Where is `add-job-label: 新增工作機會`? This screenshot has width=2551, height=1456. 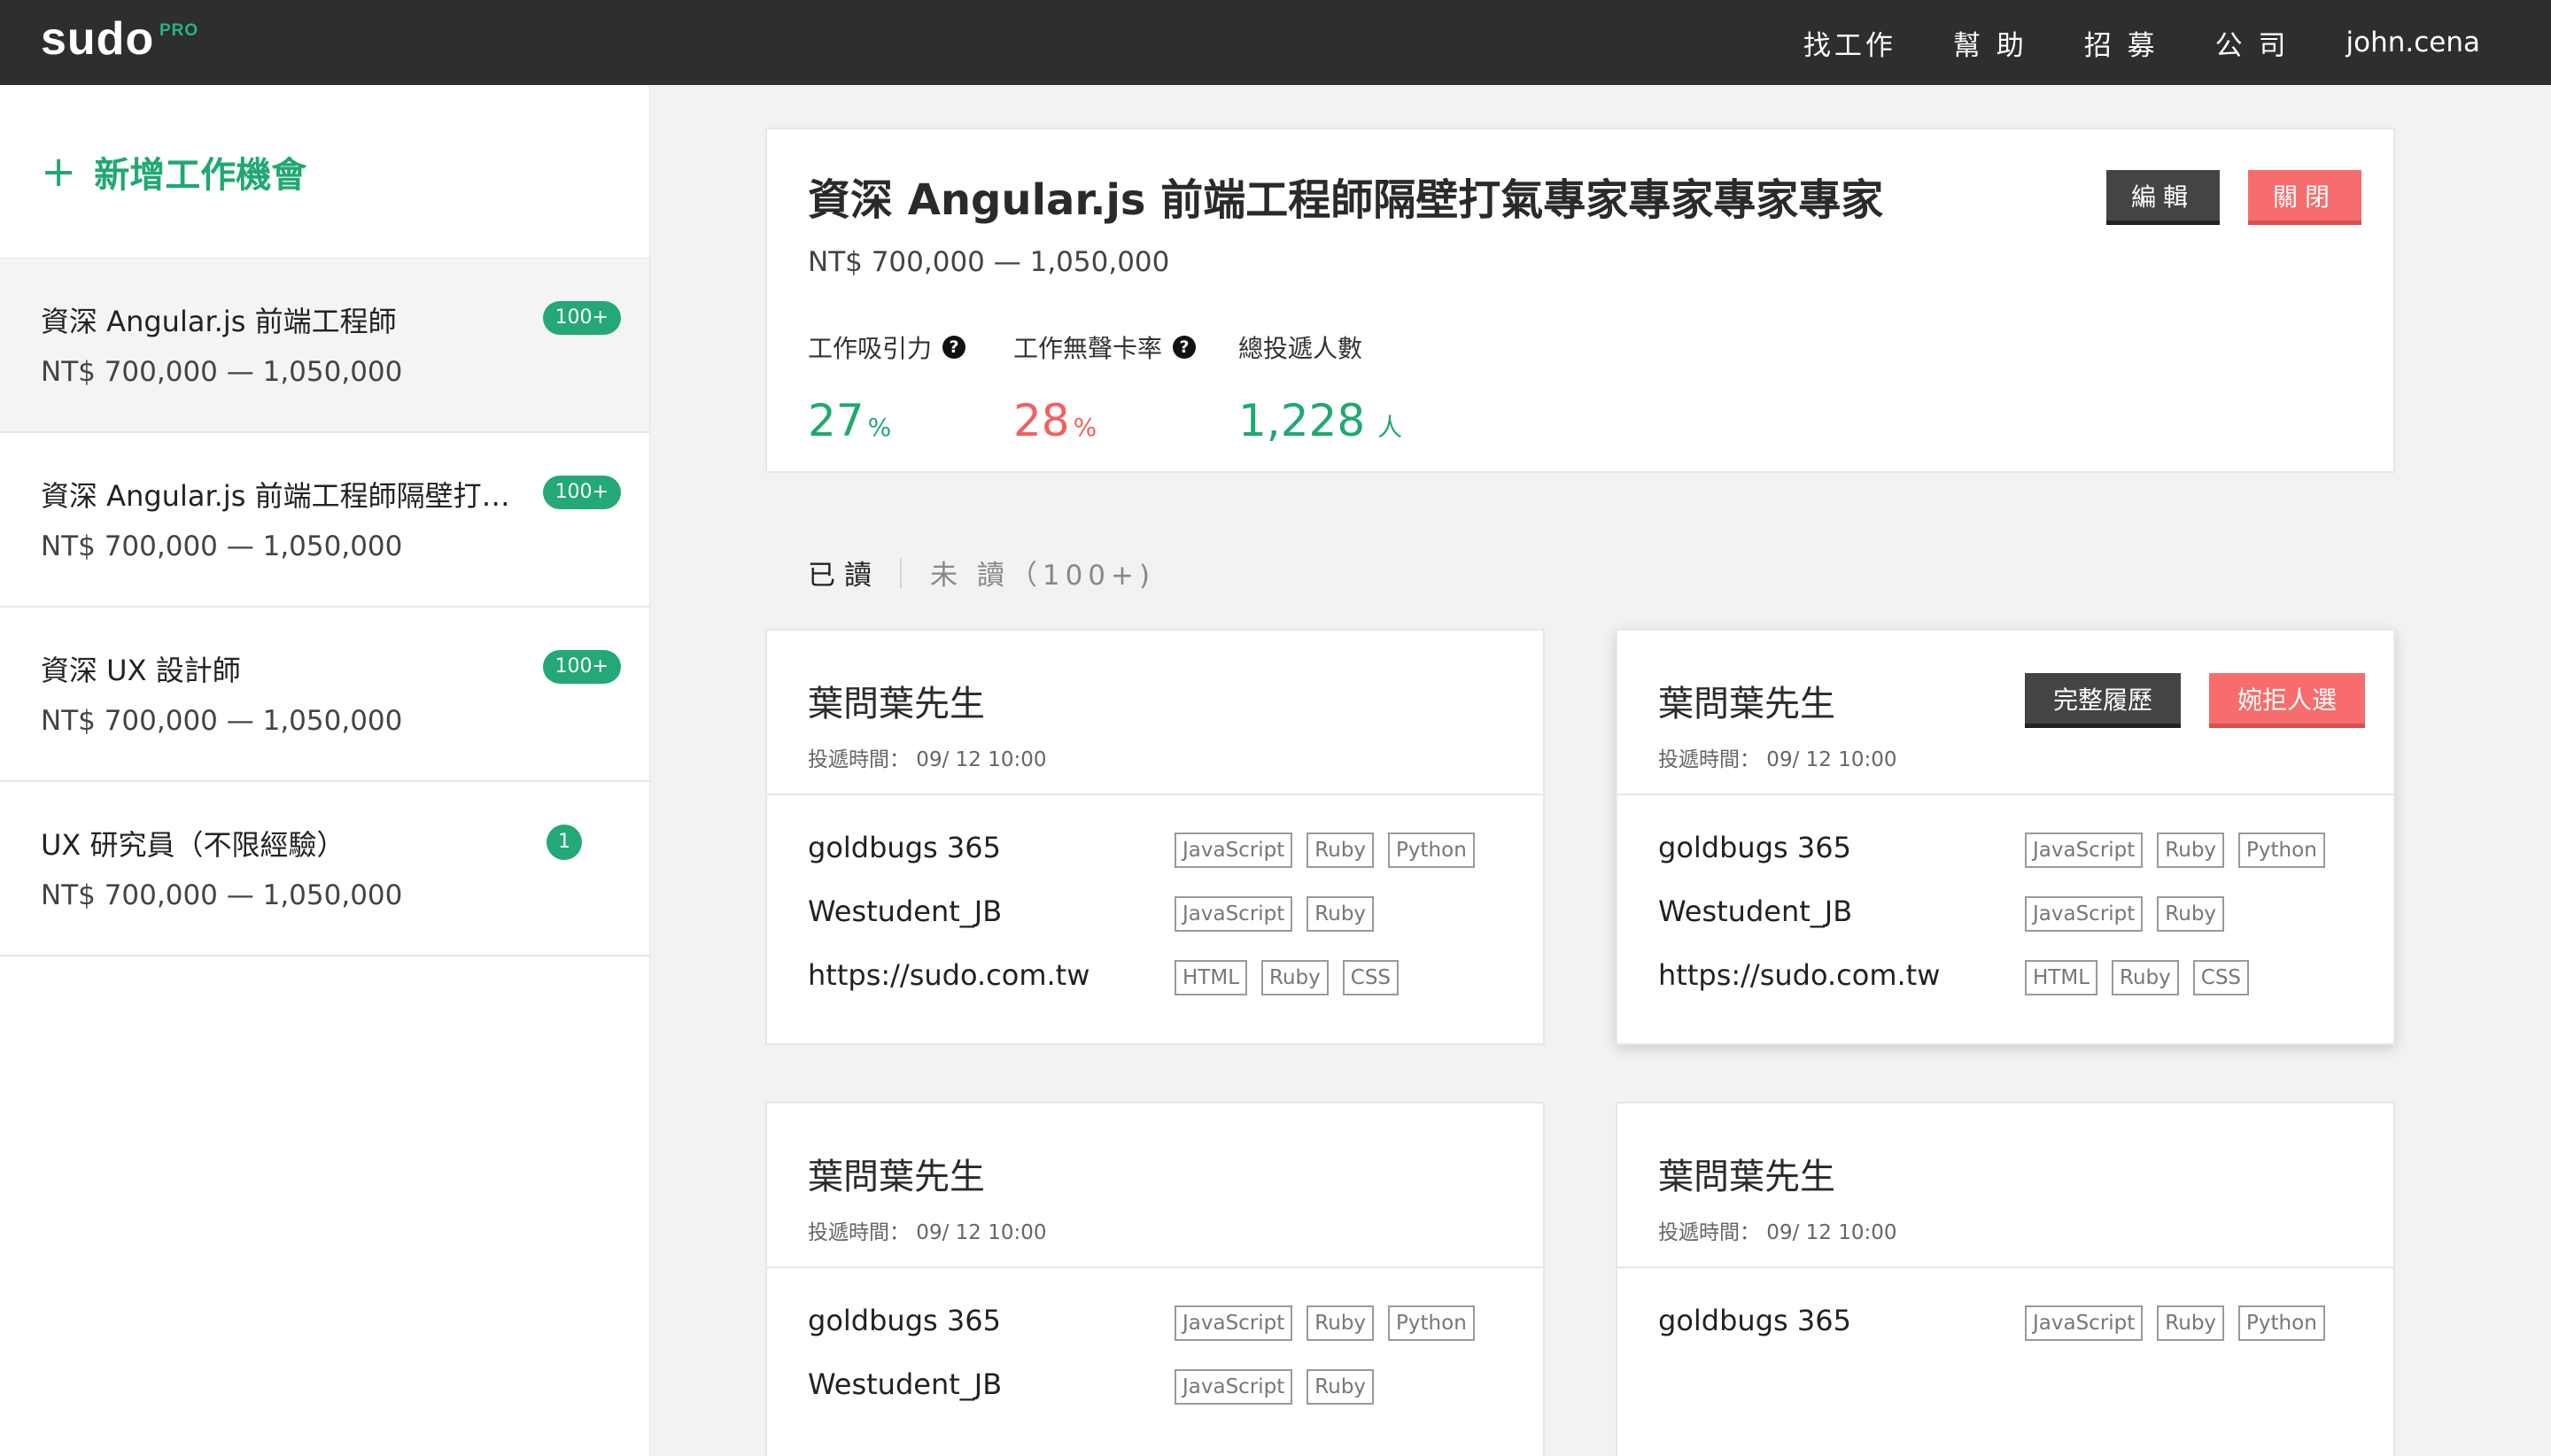 add-job-label: 新增工作機會 is located at coordinates (200, 175).